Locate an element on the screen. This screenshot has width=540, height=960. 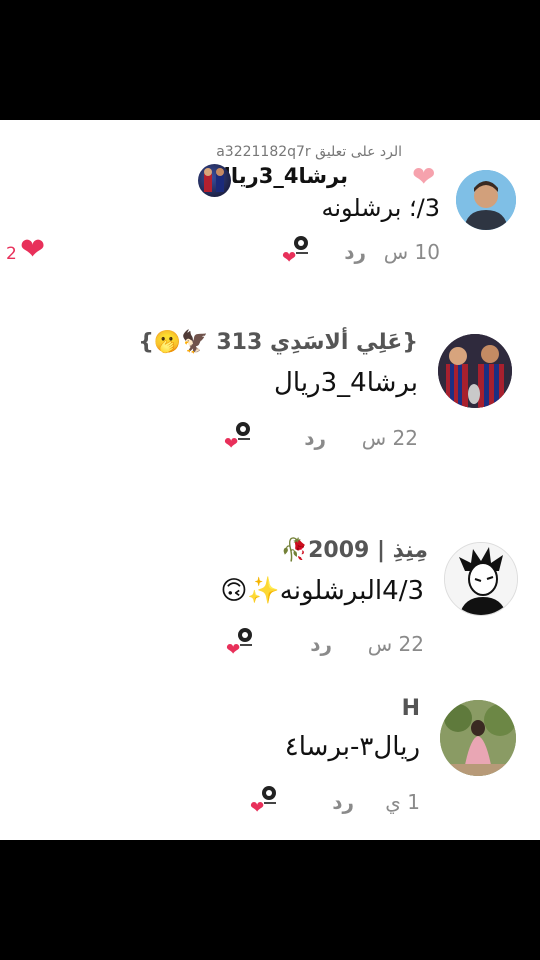
username: {عَلِي ألاسَدِي 313 🦅🫢} is located at coordinates (278, 342).